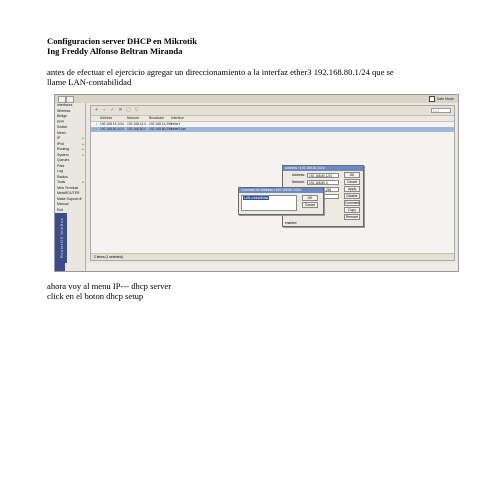 This screenshot has height=495, width=495. What do you see at coordinates (89, 81) in the screenshot?
I see `paragraph-1-line-2: llame LAN-contabilidad` at bounding box center [89, 81].